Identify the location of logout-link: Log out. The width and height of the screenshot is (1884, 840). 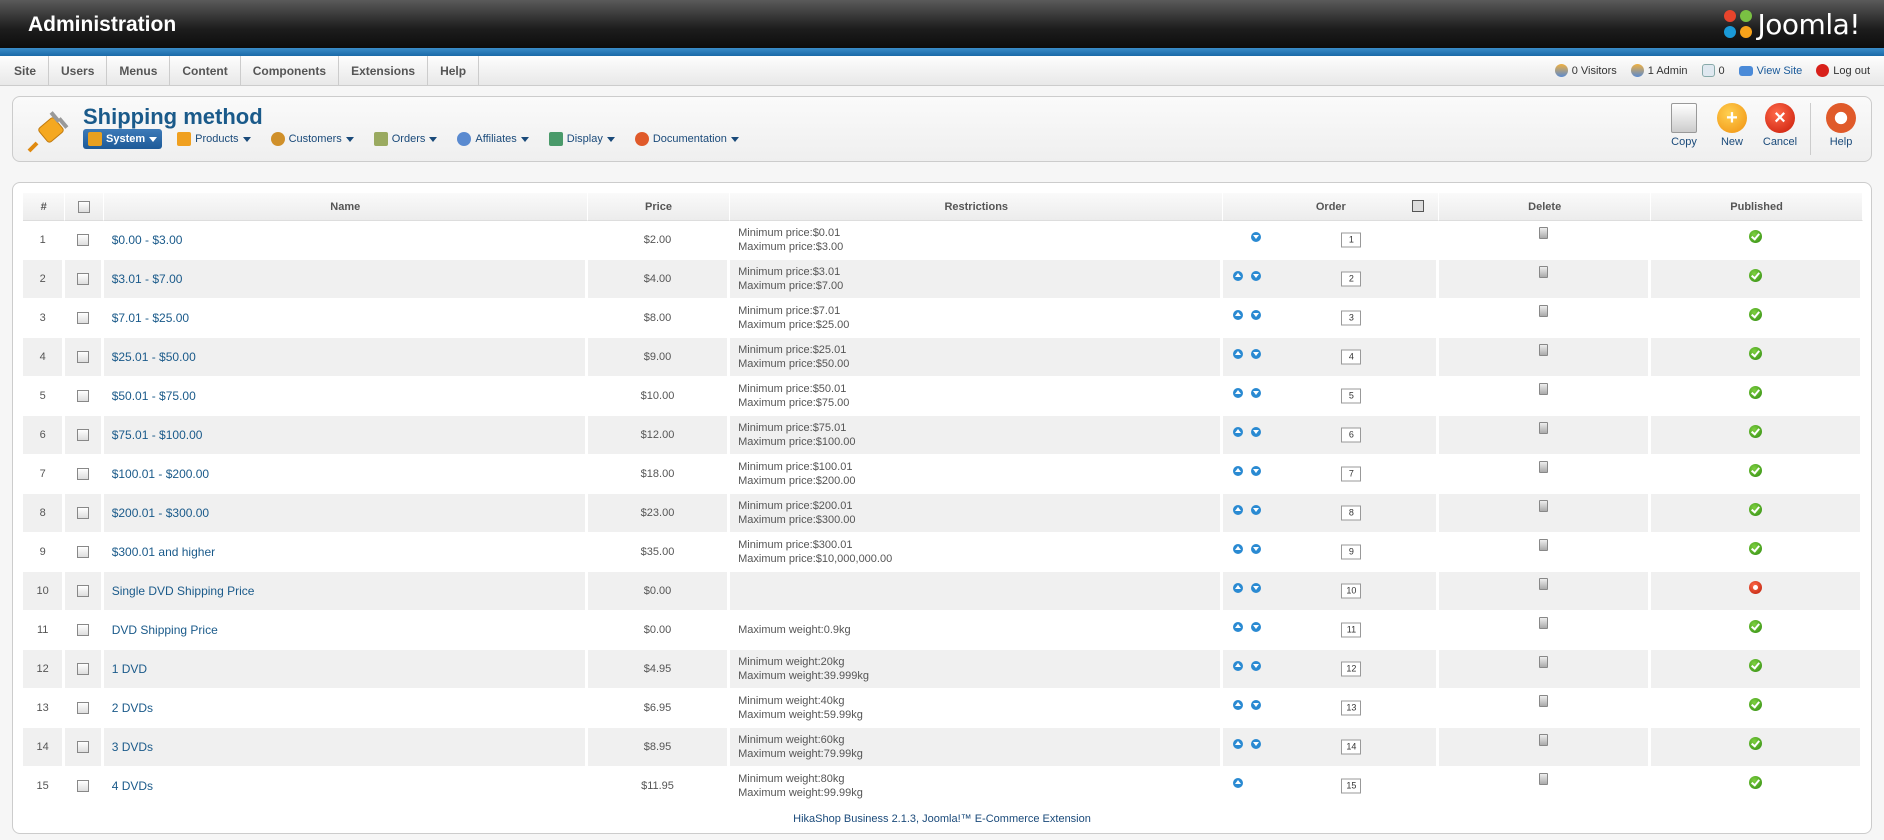
(1843, 70).